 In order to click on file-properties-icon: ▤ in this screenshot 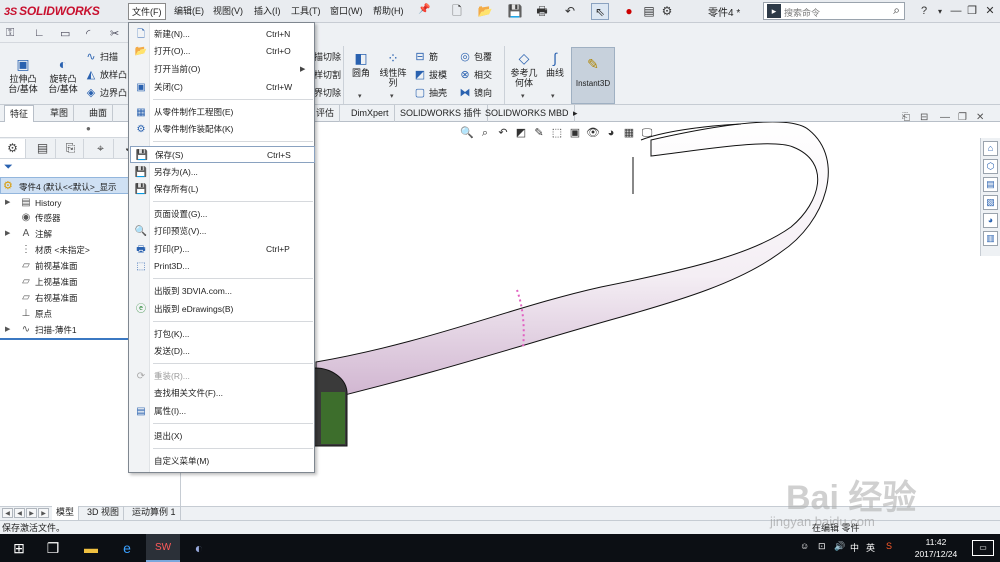, I will do `click(649, 11)`.